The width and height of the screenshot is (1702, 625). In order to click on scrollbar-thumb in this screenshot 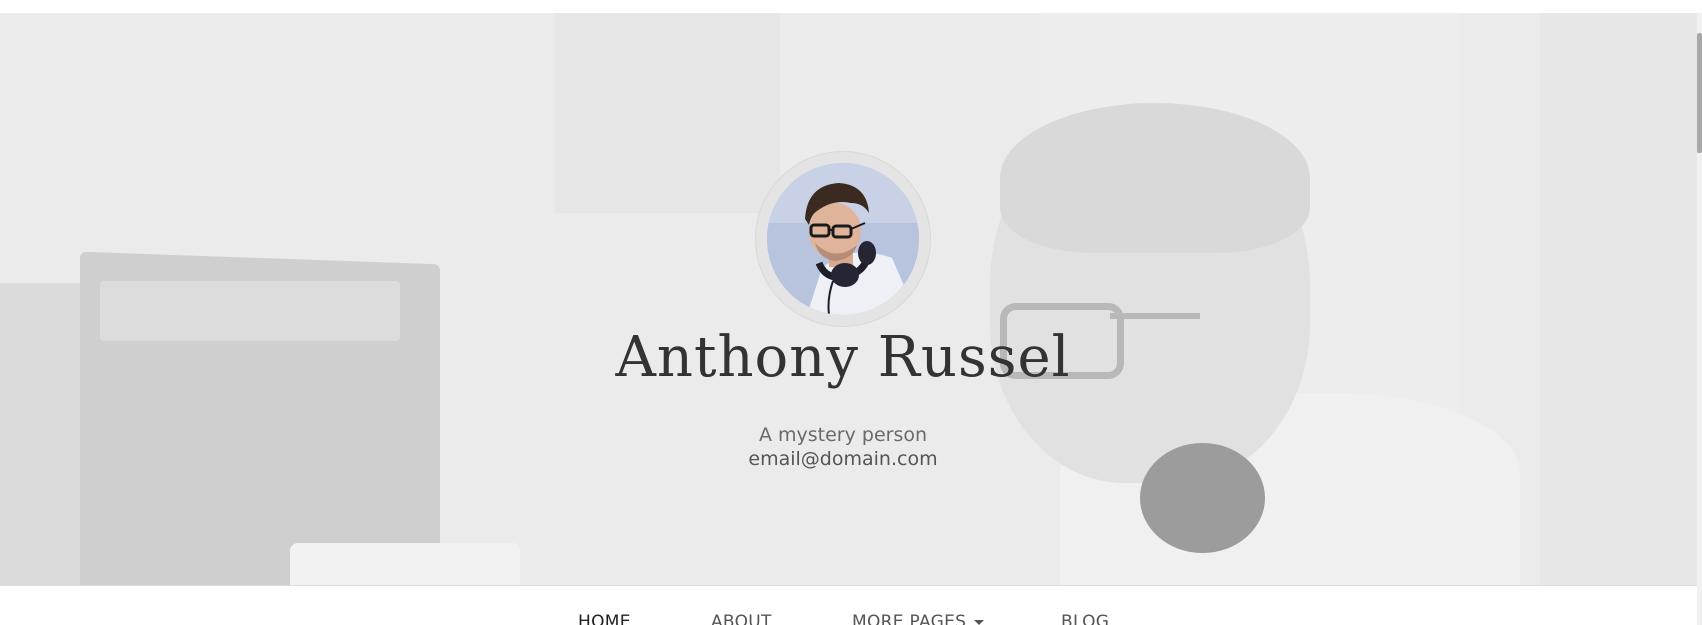, I will do `click(1699, 93)`.